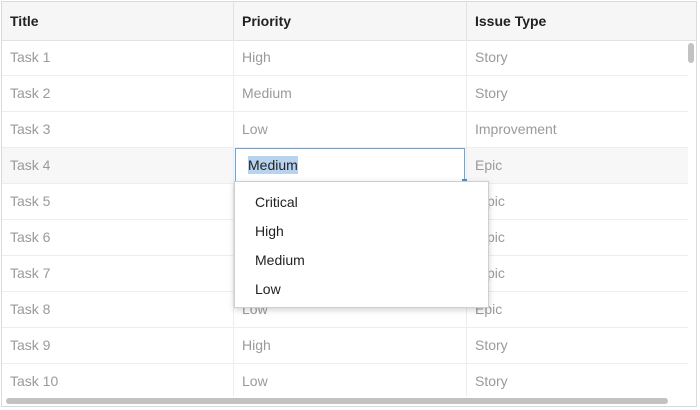  What do you see at coordinates (118, 309) in the screenshot?
I see `title-cell: Task 8` at bounding box center [118, 309].